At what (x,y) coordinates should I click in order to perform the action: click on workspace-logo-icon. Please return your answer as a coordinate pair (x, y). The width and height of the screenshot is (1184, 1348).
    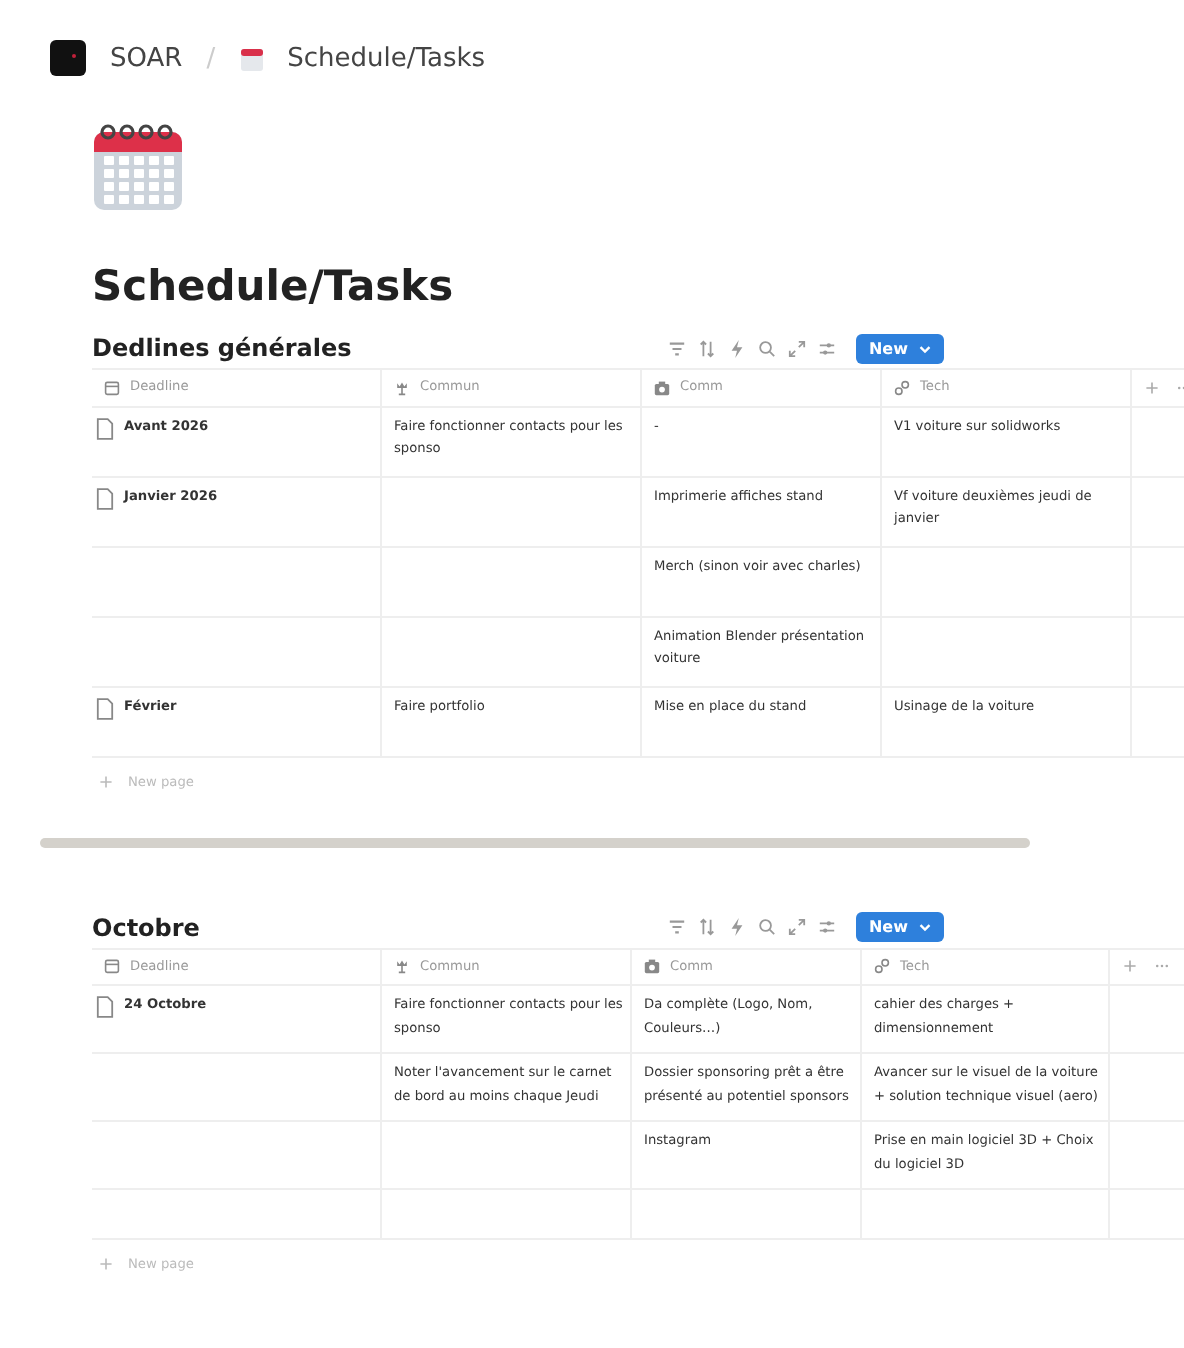
    Looking at the image, I should click on (68, 58).